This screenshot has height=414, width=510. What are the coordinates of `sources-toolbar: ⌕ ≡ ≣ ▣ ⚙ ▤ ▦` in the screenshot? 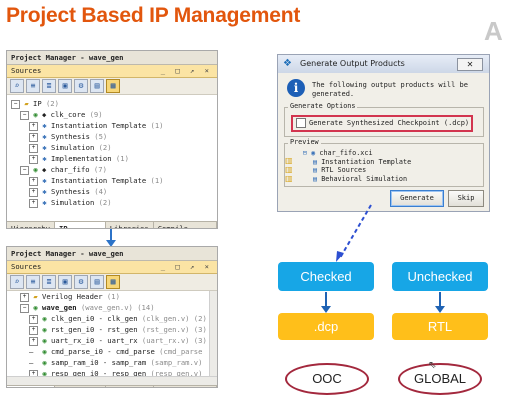 It's located at (112, 282).